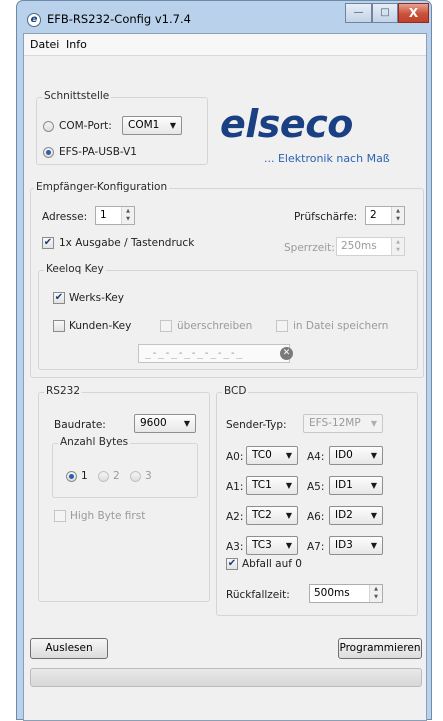  What do you see at coordinates (356, 455) in the screenshot?
I see `a4-select: ID0 ▼` at bounding box center [356, 455].